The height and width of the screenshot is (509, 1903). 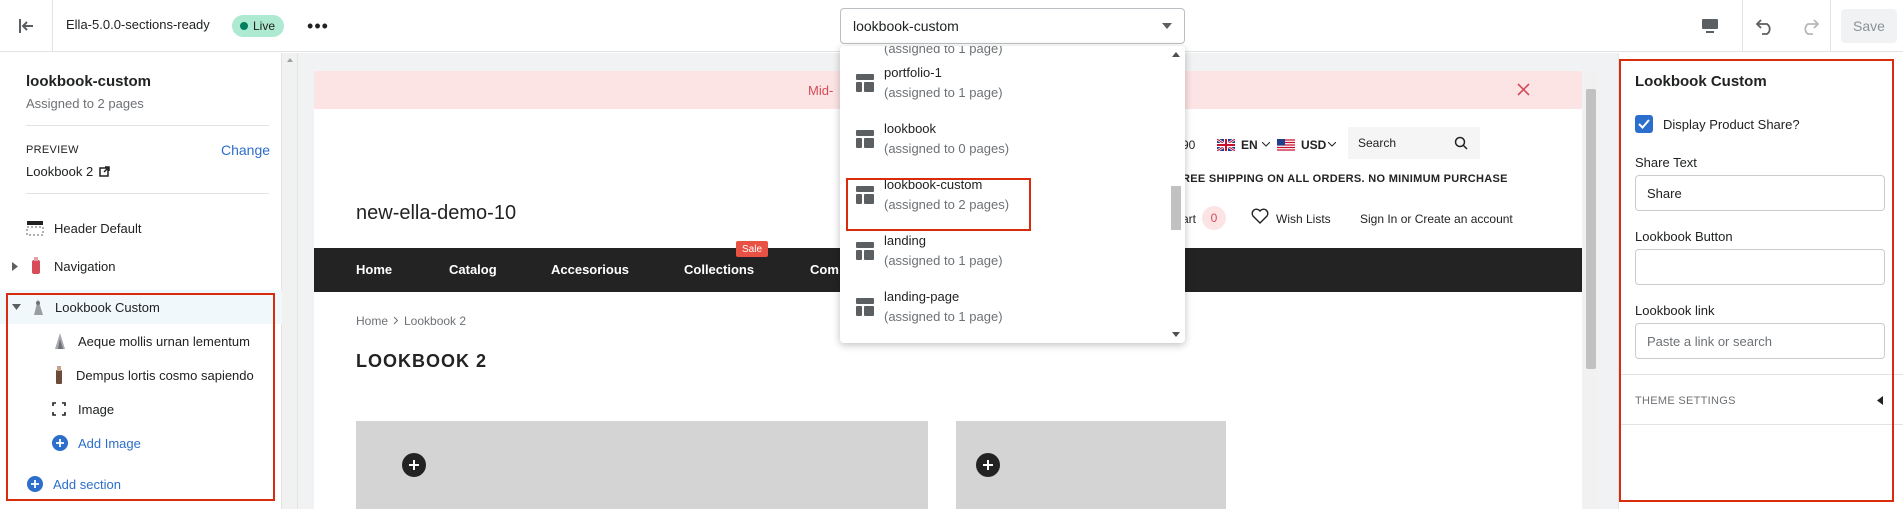 I want to click on preview-label: PREVIEW, so click(x=52, y=150).